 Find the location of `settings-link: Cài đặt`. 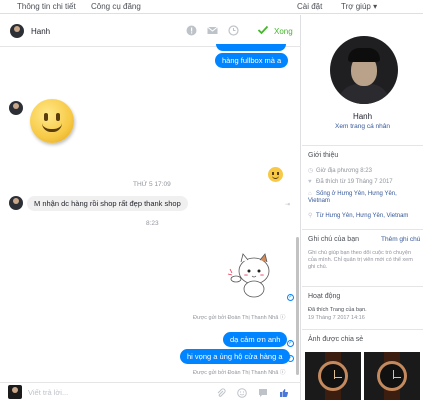

settings-link: Cài đặt is located at coordinates (309, 6).